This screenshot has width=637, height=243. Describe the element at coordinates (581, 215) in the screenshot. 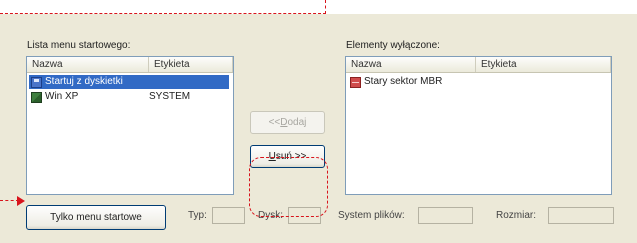

I see `size-field` at that location.